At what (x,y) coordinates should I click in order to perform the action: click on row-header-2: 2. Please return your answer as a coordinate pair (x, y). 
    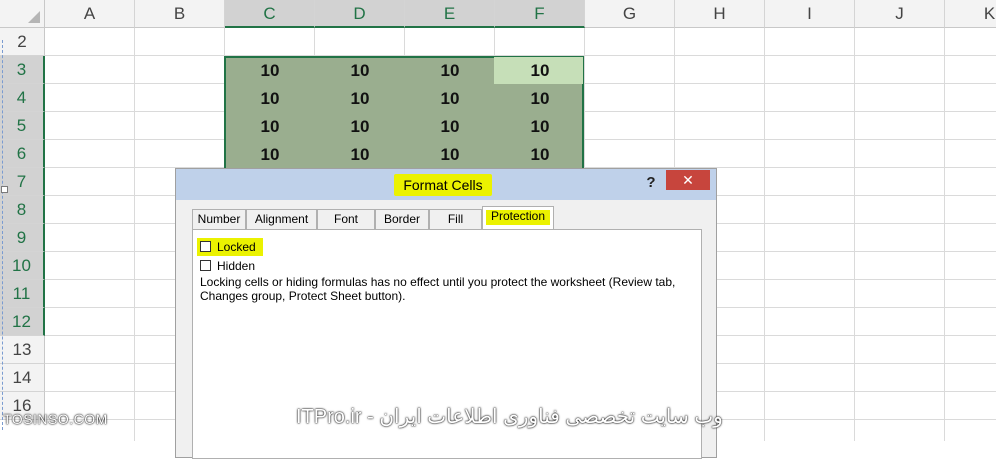
    Looking at the image, I should click on (22, 42).